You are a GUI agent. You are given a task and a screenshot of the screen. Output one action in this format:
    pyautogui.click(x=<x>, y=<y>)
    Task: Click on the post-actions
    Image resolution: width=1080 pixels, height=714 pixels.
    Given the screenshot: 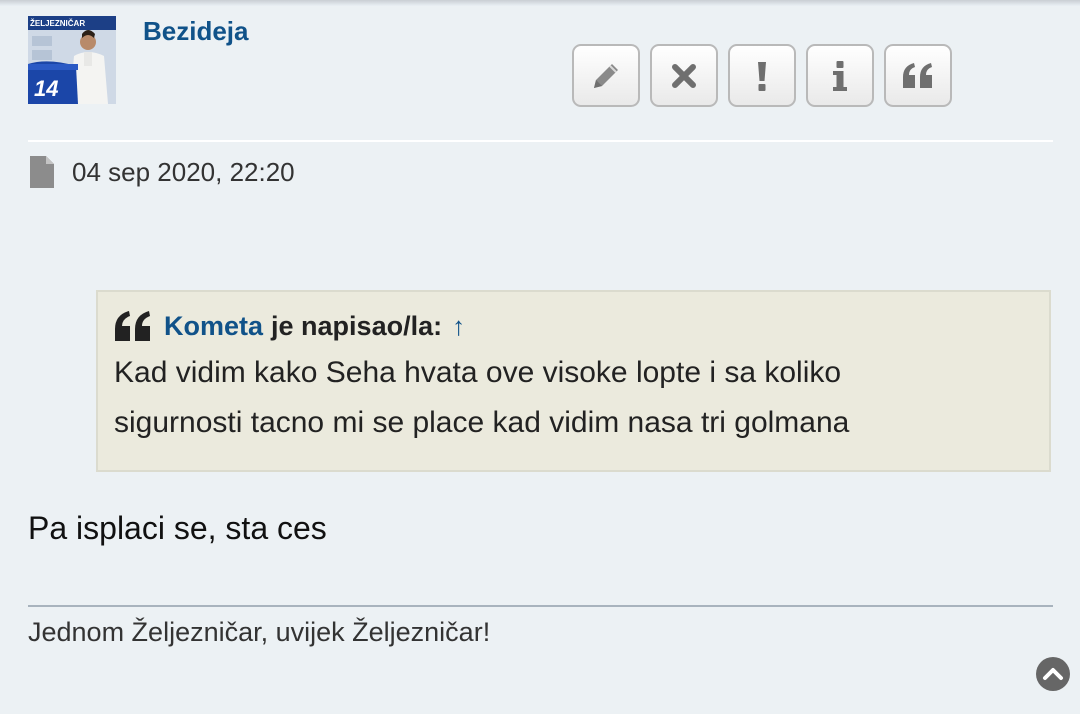 What is the action you would take?
    pyautogui.click(x=762, y=75)
    